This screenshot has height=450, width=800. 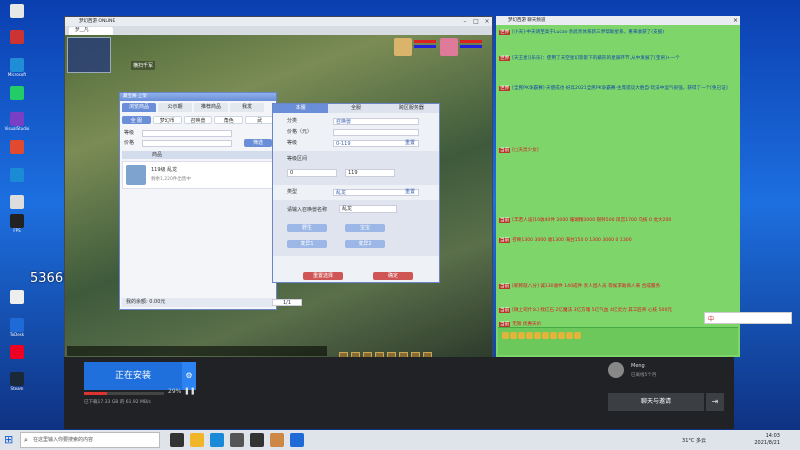 I want to click on price-field, so click(x=187, y=143).